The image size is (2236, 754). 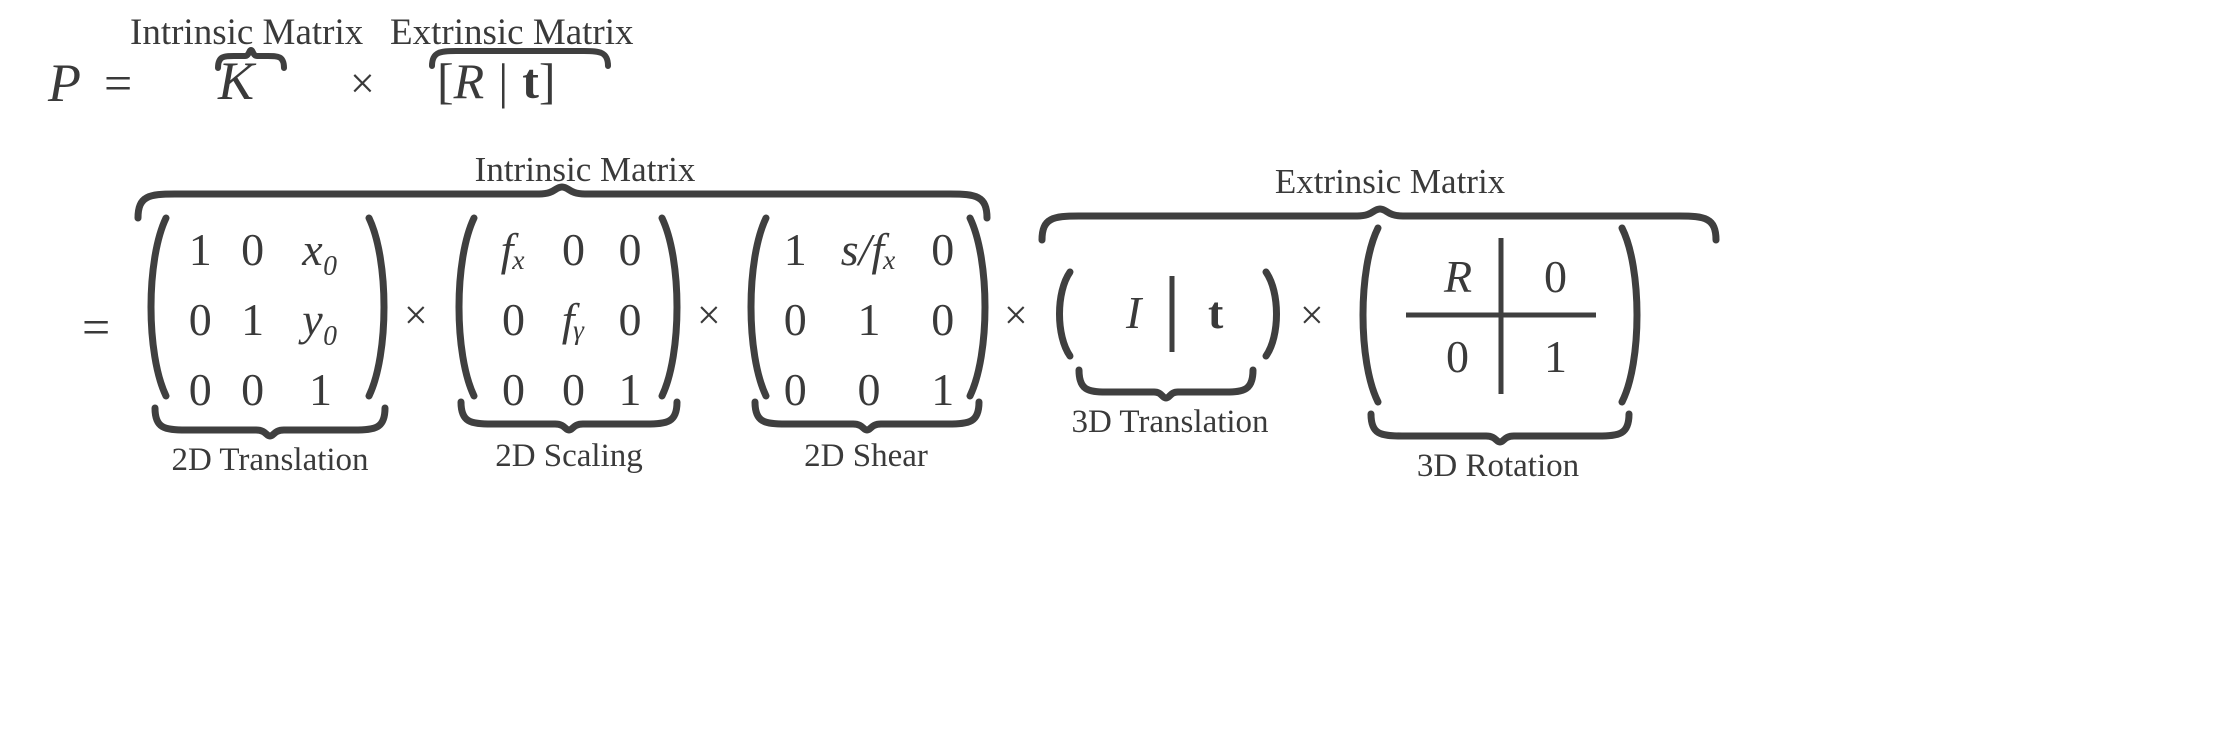 I want to click on matrix-1-table: 1 0 x₀ 0 1 y₀ 0 0 1, so click(x=268, y=319).